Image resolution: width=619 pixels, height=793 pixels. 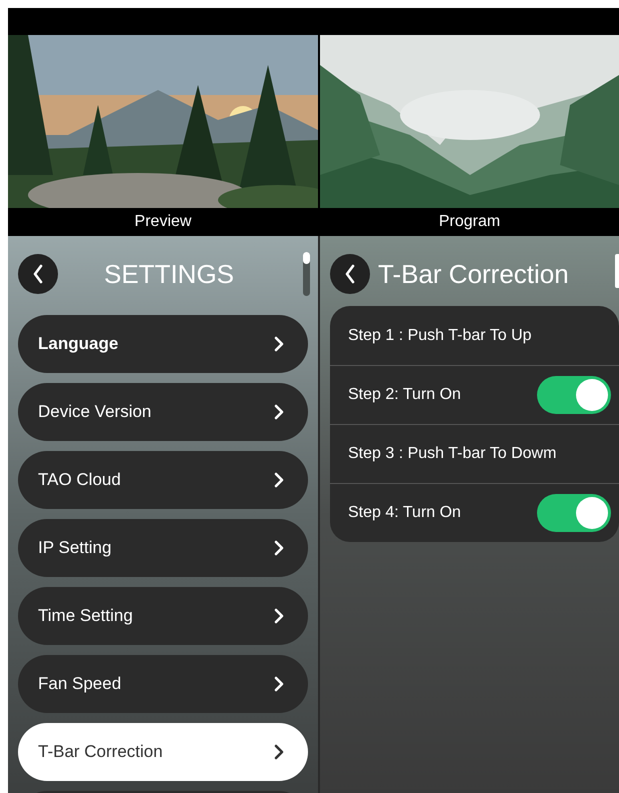 What do you see at coordinates (404, 395) in the screenshot?
I see `step-label: Step 2: Turn On` at bounding box center [404, 395].